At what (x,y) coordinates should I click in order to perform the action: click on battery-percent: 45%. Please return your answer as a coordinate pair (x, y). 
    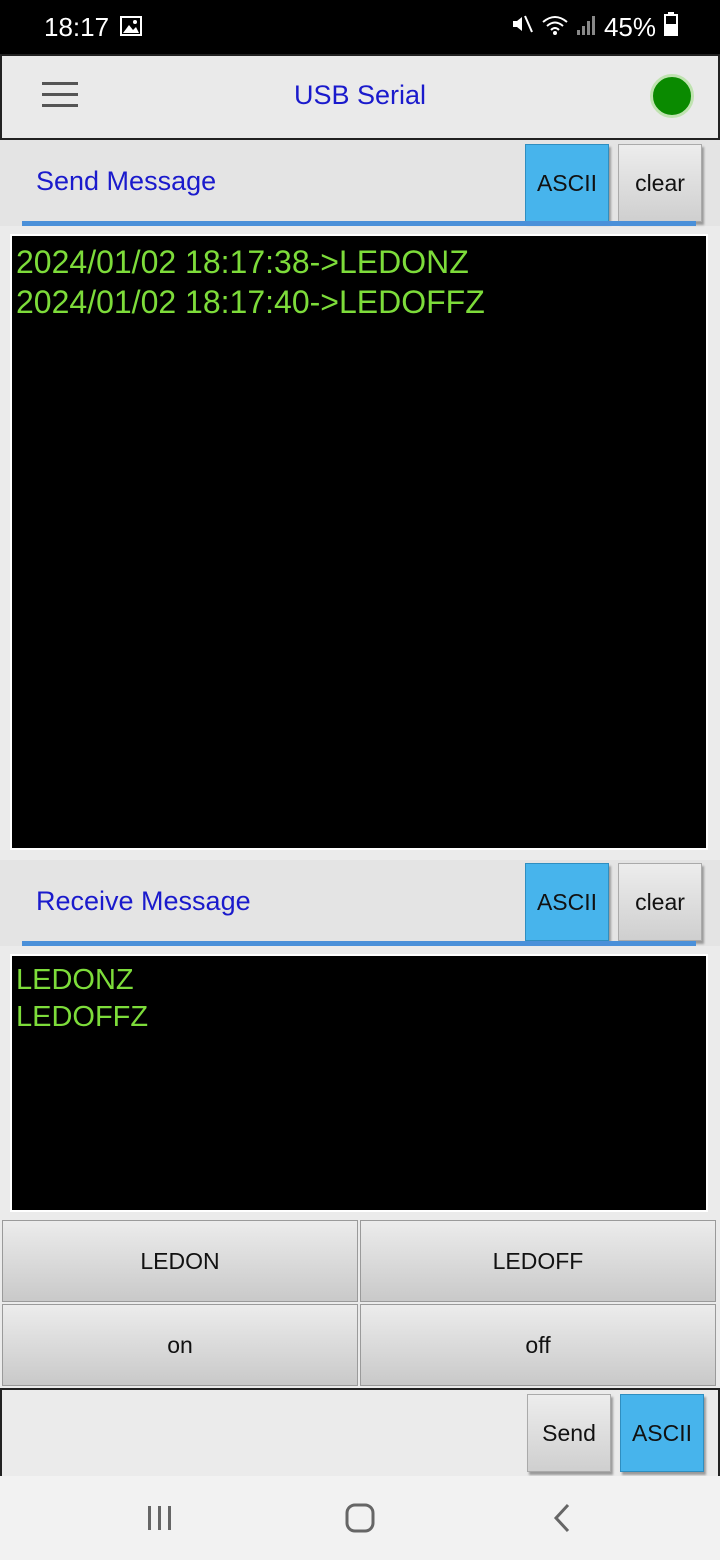
    Looking at the image, I should click on (629, 27).